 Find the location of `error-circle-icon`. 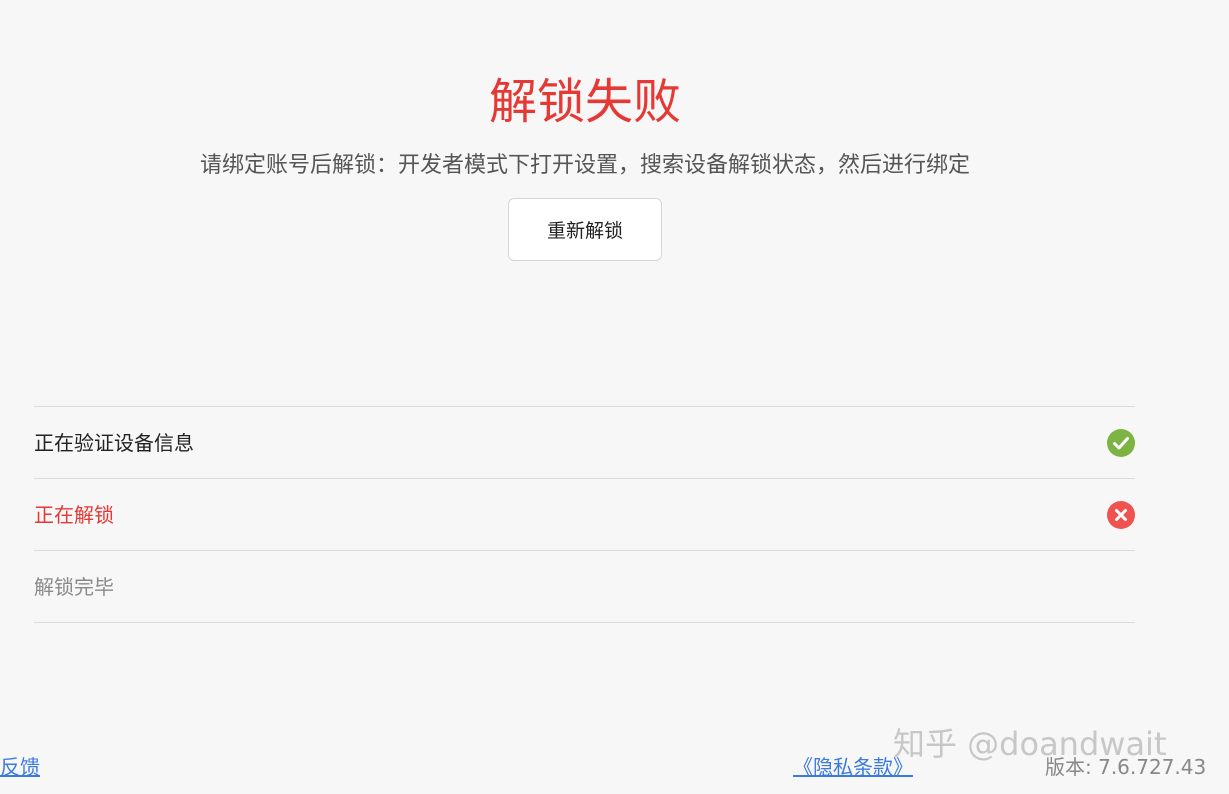

error-circle-icon is located at coordinates (1121, 515).